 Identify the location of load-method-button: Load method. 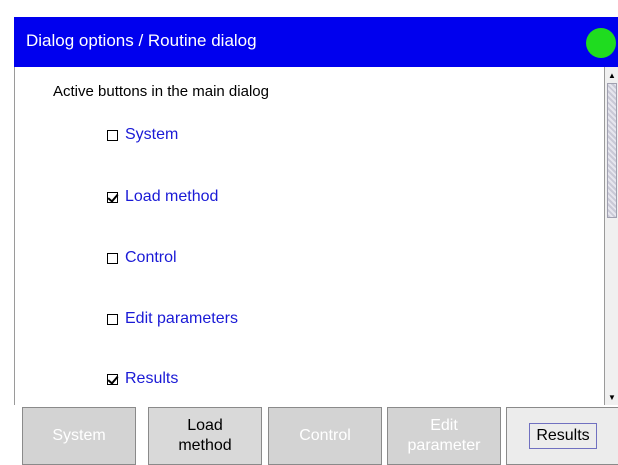
(205, 436).